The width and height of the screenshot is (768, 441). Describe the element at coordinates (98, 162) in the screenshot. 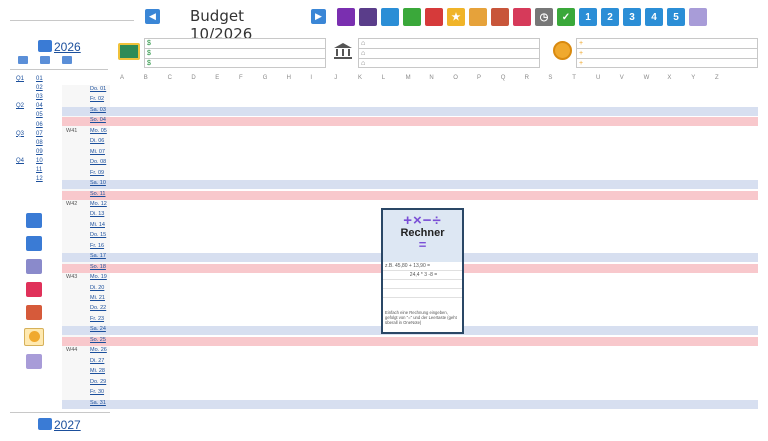

I see `day-link: Do. 08` at that location.